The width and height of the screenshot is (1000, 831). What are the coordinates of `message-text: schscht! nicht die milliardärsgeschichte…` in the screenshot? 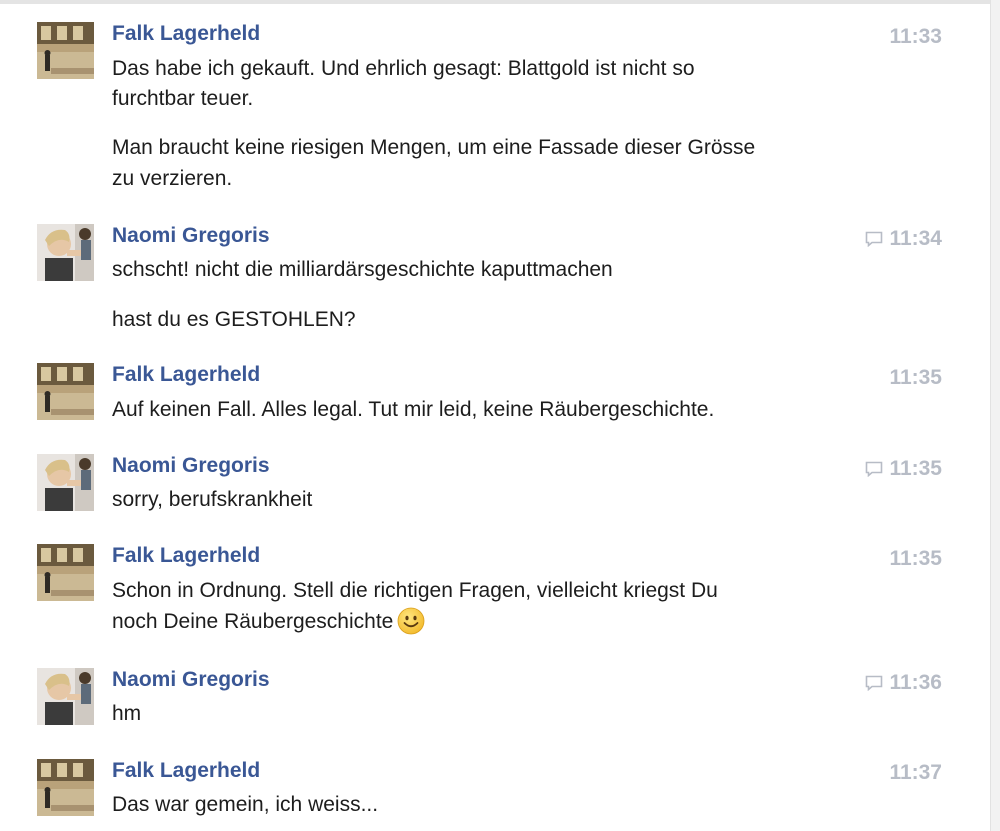 It's located at (362, 269).